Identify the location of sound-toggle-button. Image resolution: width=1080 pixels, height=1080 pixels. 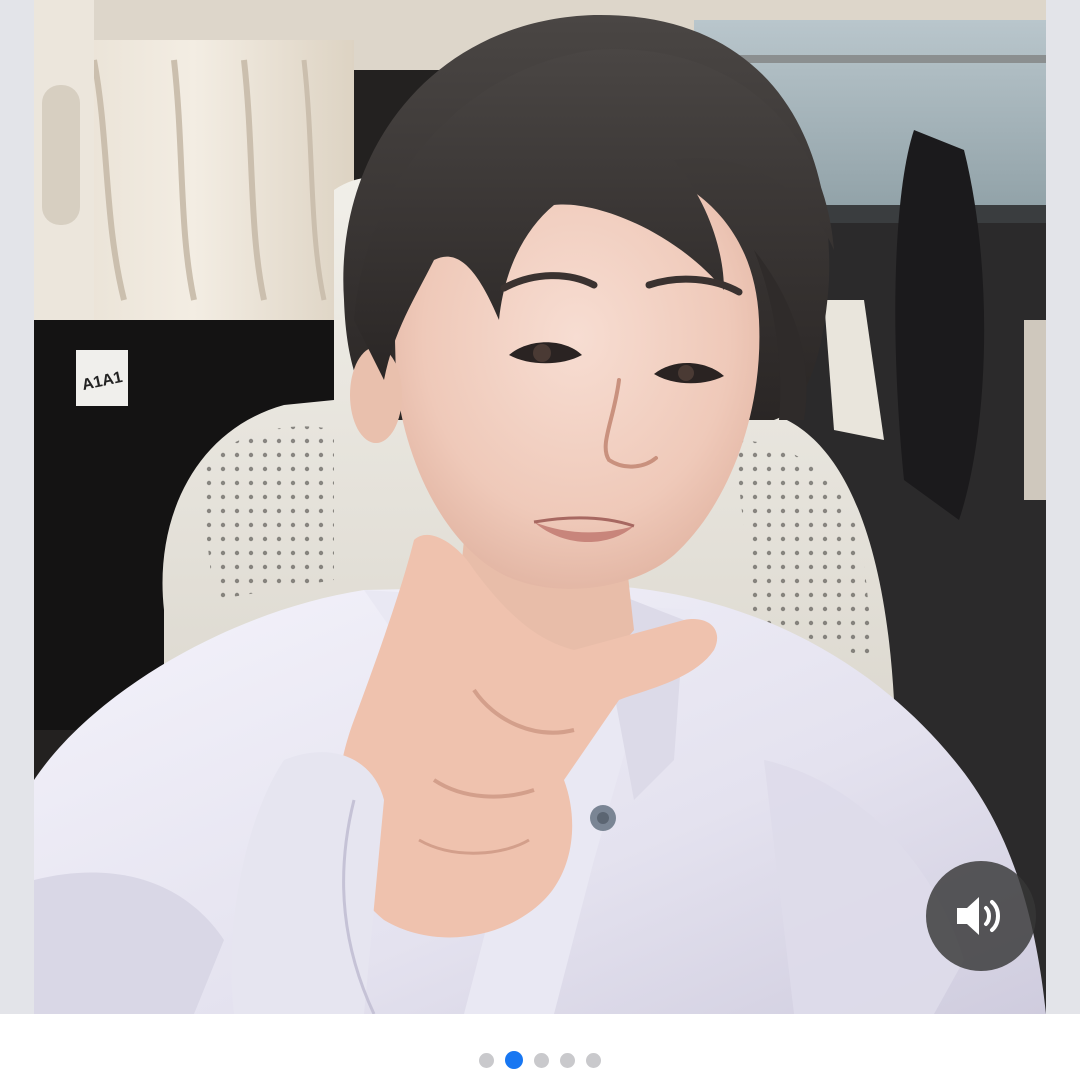
(981, 916).